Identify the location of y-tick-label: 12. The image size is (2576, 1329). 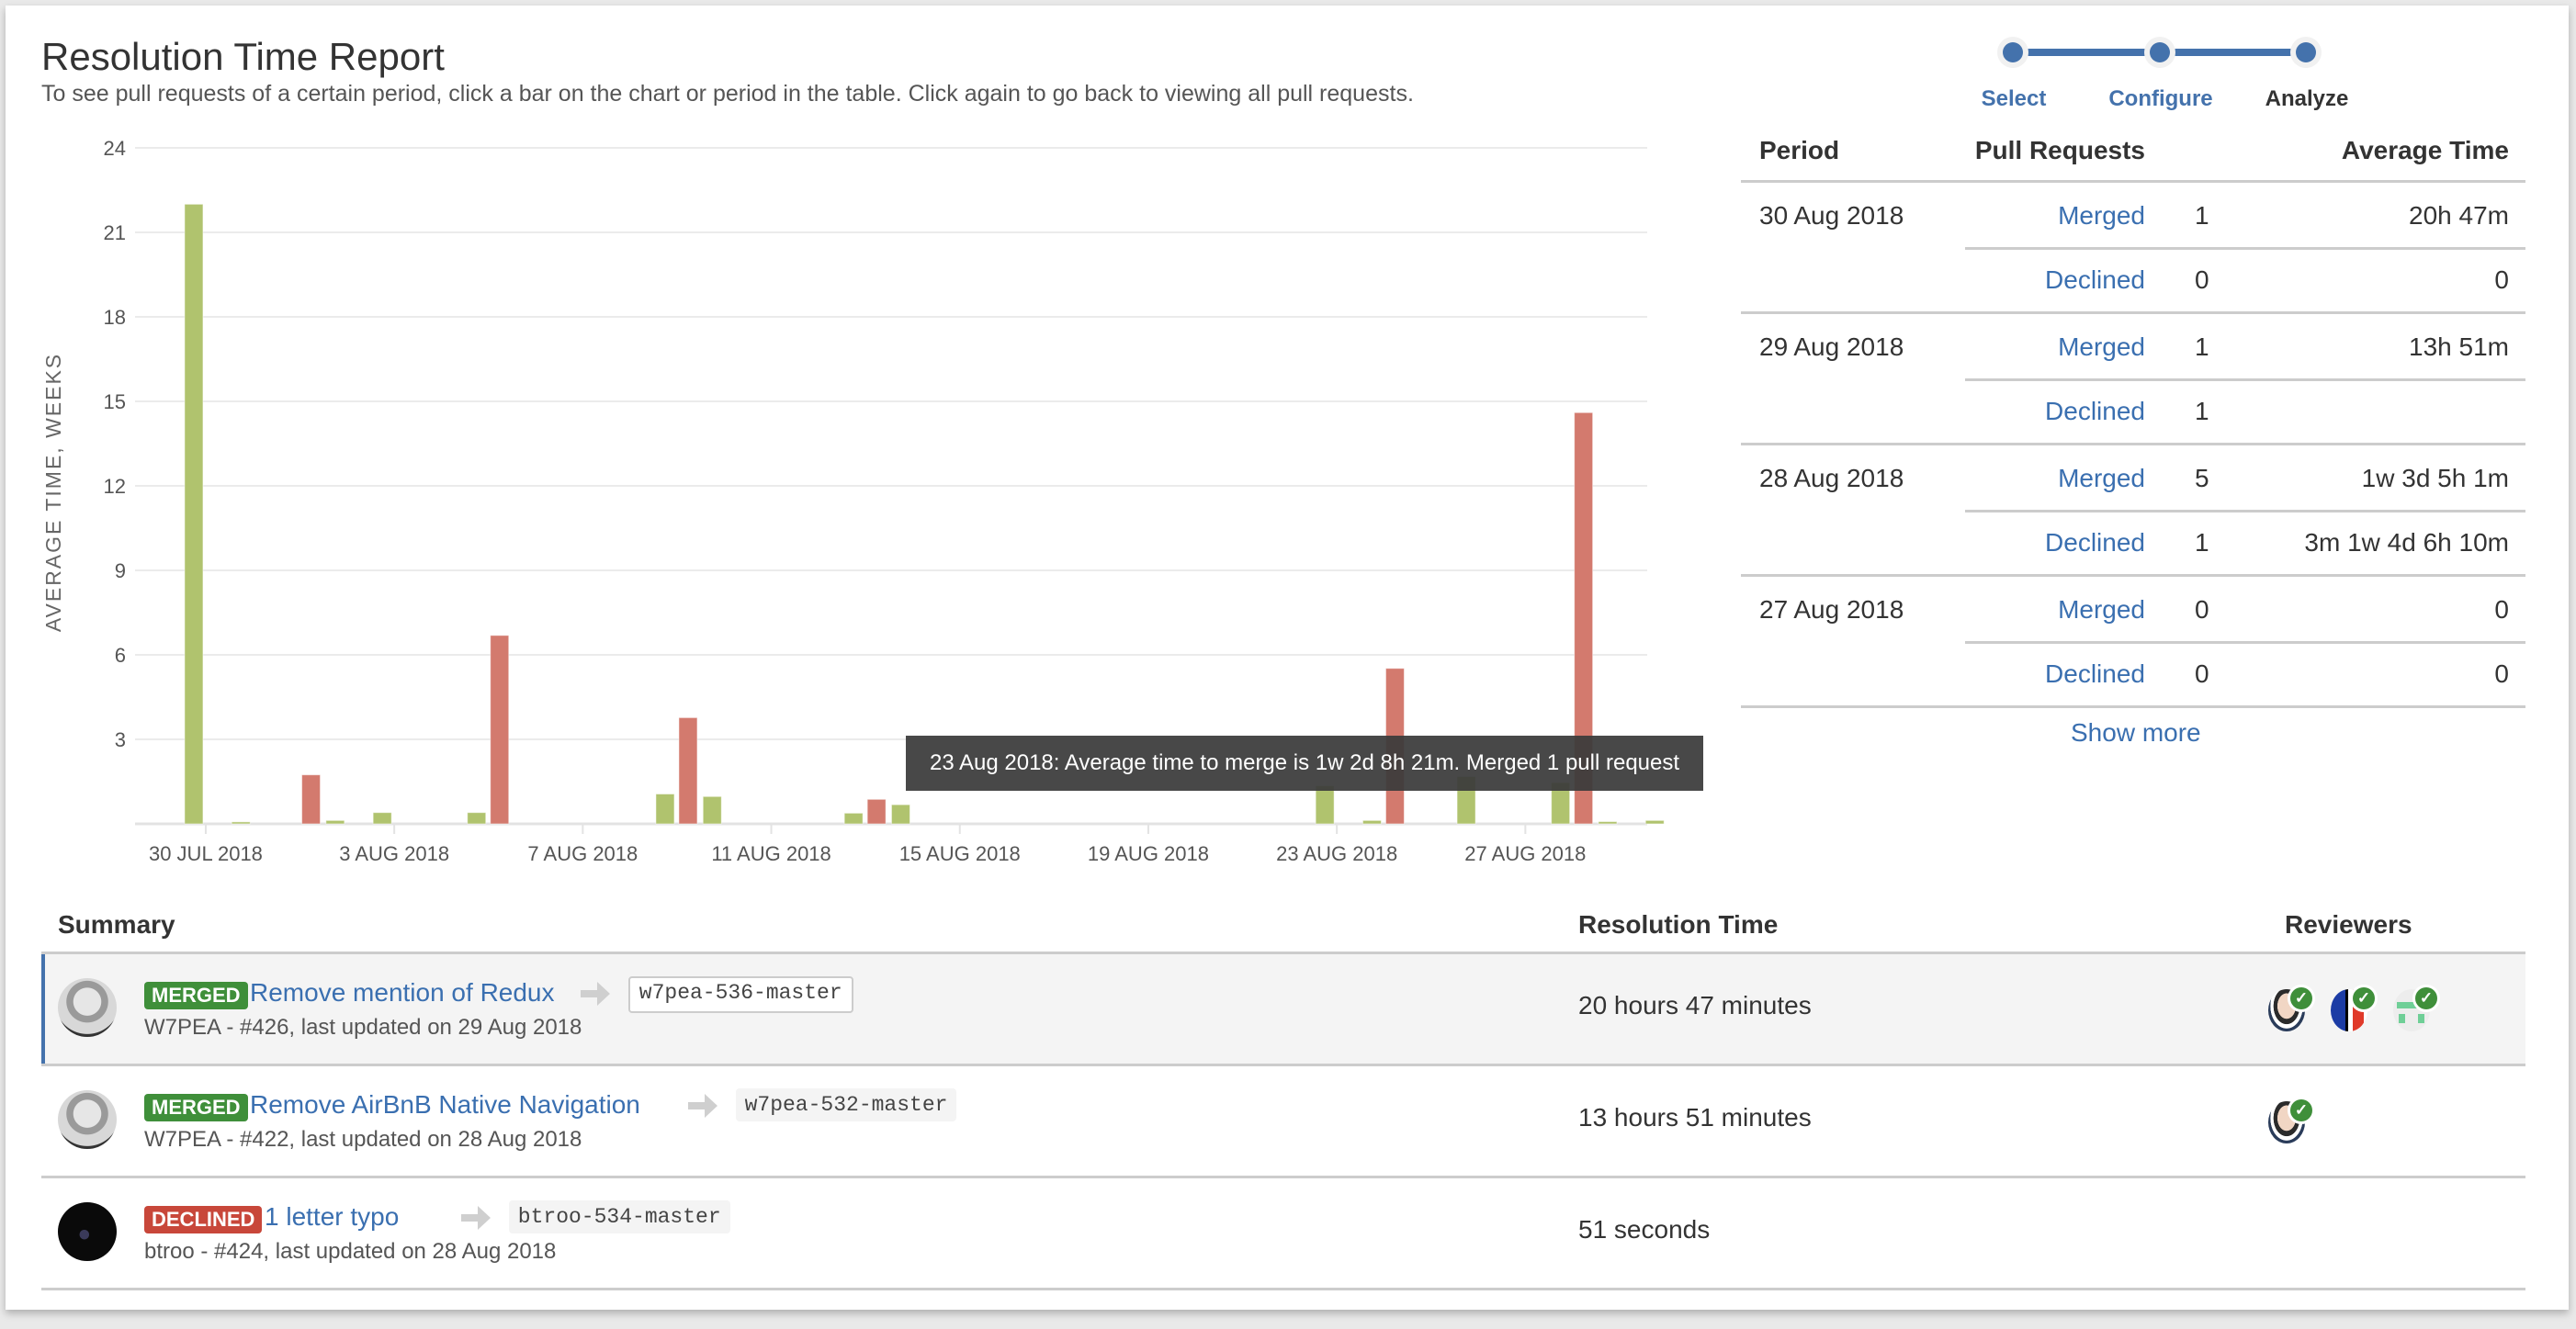
(115, 486).